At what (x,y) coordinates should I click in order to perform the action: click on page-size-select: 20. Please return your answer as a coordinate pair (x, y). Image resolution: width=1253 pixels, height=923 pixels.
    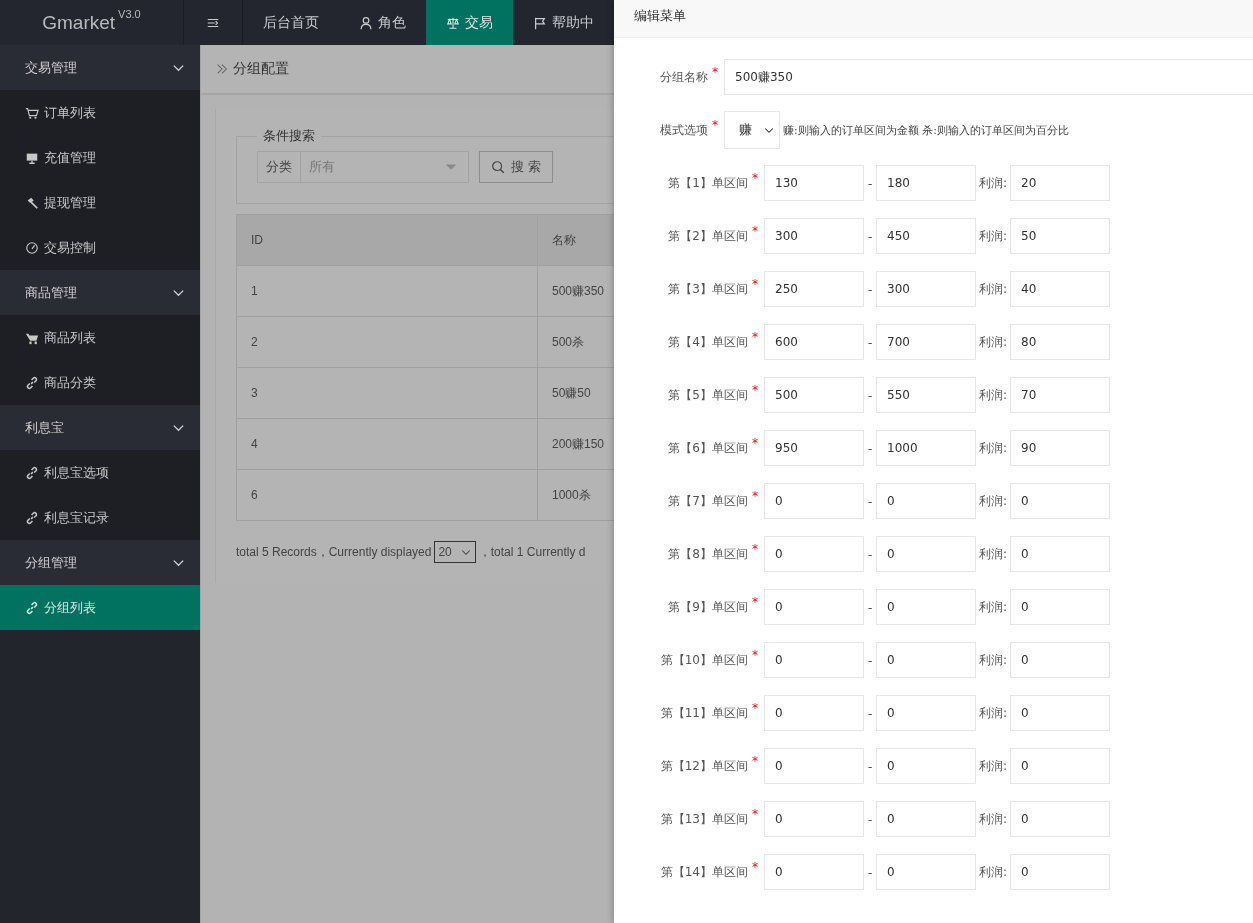
    Looking at the image, I should click on (455, 552).